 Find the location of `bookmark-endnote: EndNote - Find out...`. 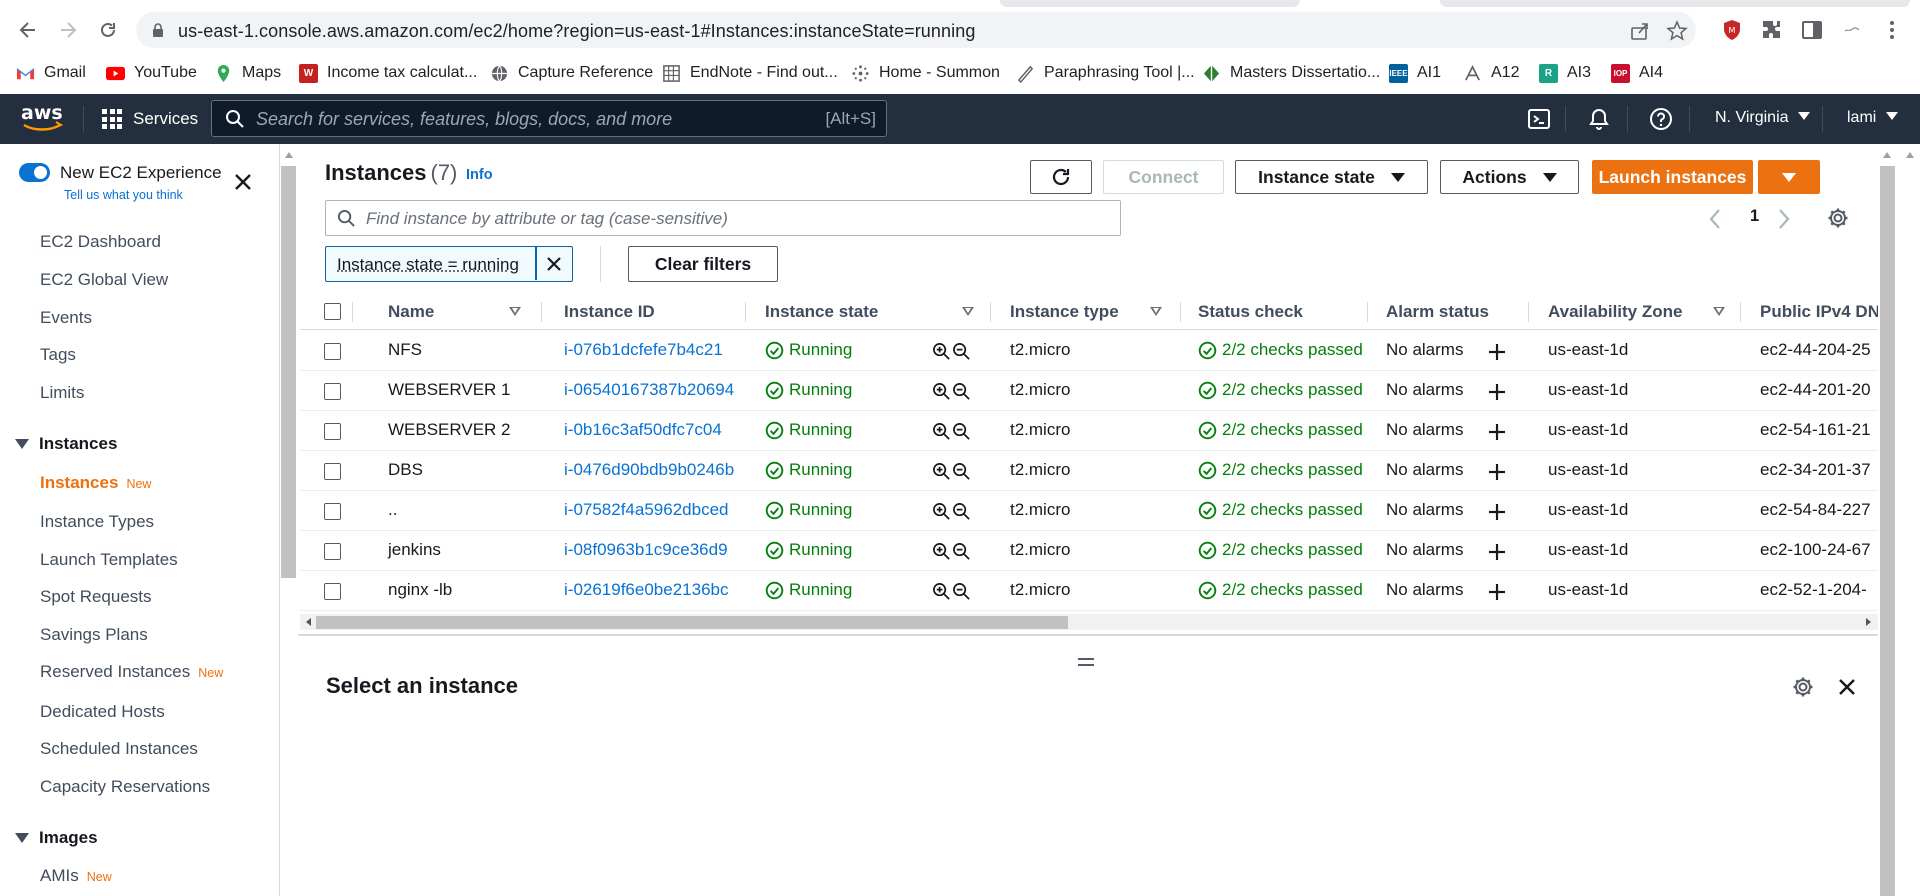

bookmark-endnote: EndNote - Find out... is located at coordinates (750, 73).